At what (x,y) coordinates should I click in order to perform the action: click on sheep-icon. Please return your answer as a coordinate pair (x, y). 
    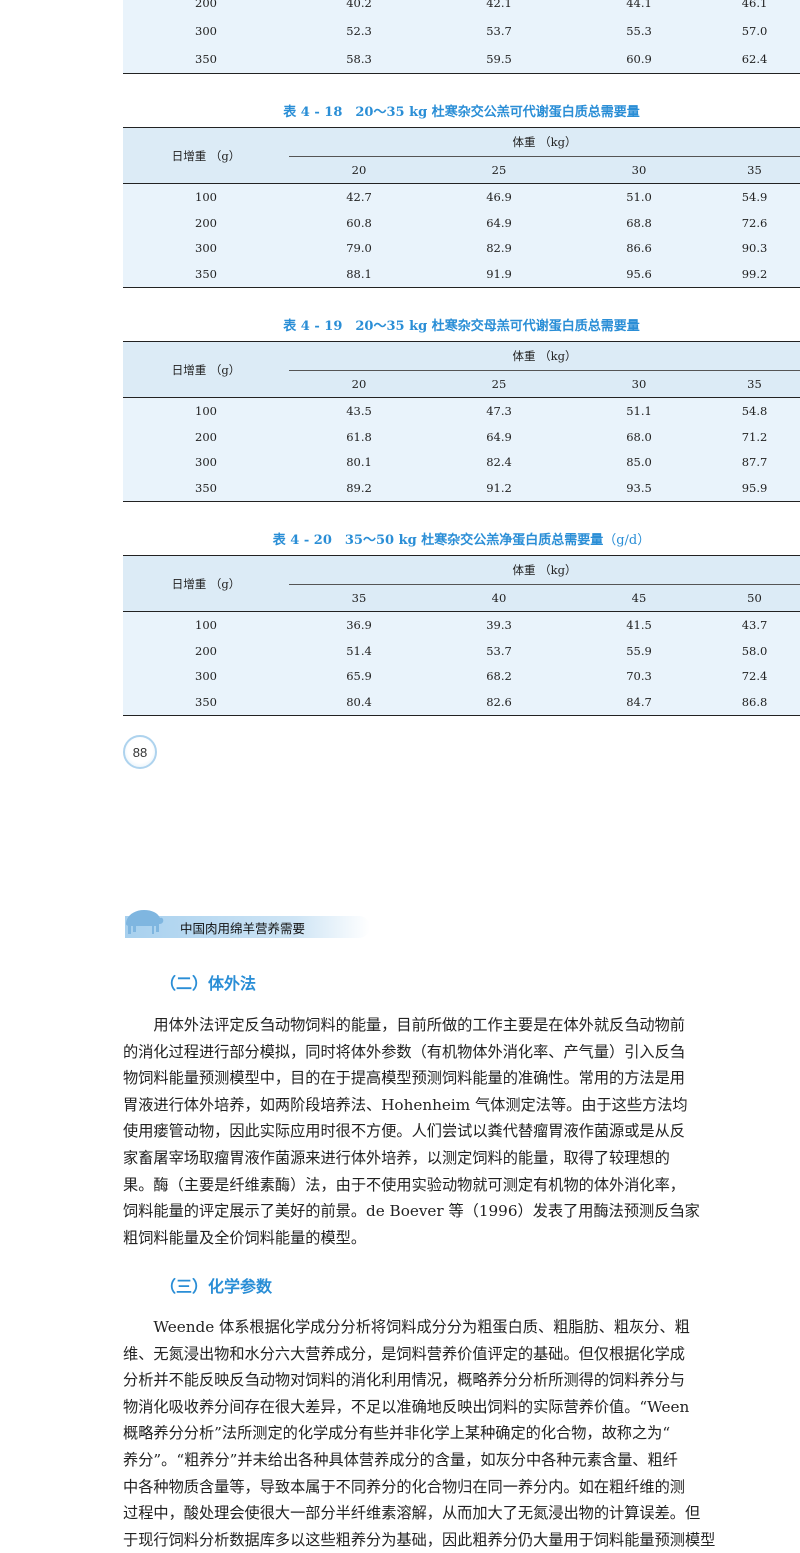
    Looking at the image, I should click on (145, 922).